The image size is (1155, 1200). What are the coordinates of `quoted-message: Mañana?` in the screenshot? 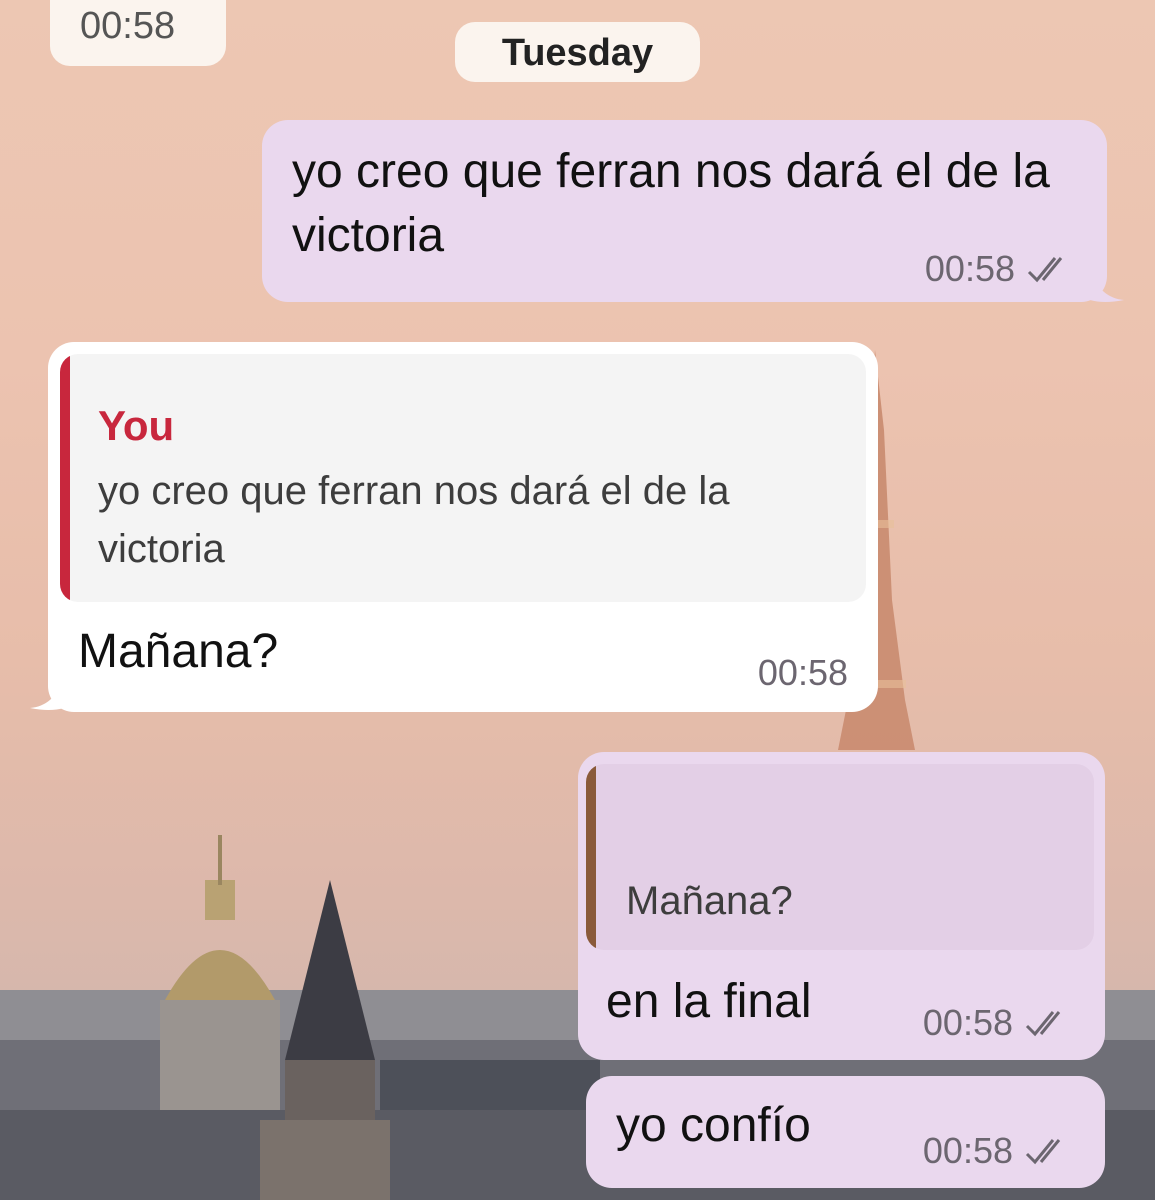 It's located at (840, 857).